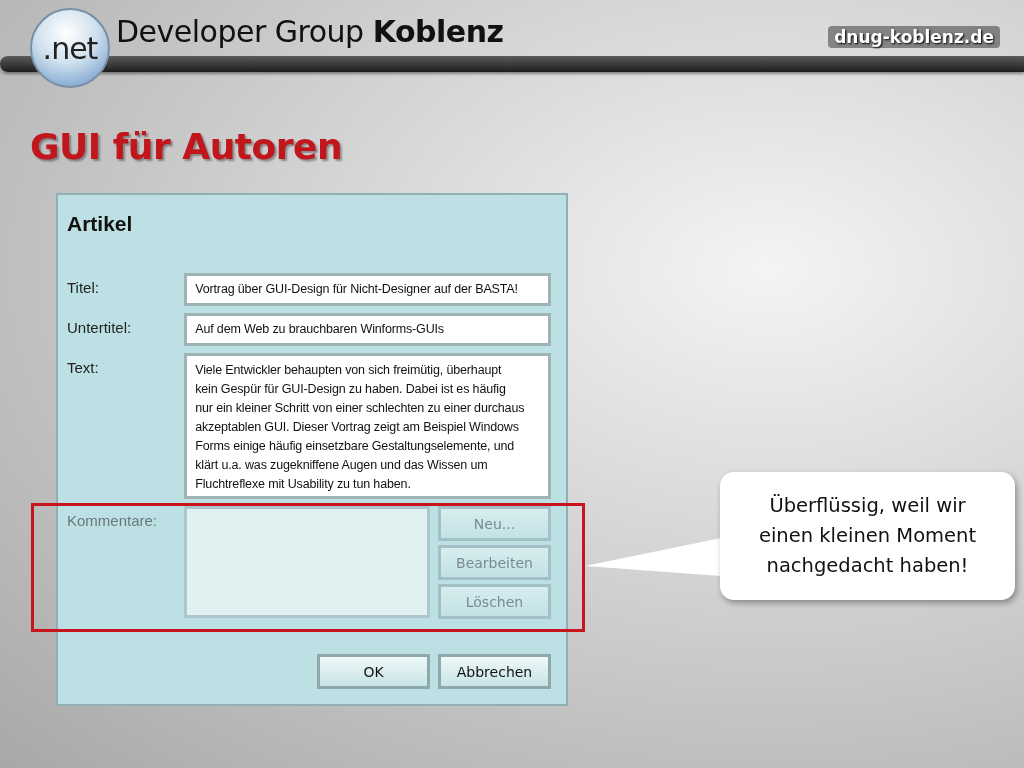 The width and height of the screenshot is (1024, 768). Describe the element at coordinates (186, 146) in the screenshot. I see `slide-title: GUI für Autoren` at that location.